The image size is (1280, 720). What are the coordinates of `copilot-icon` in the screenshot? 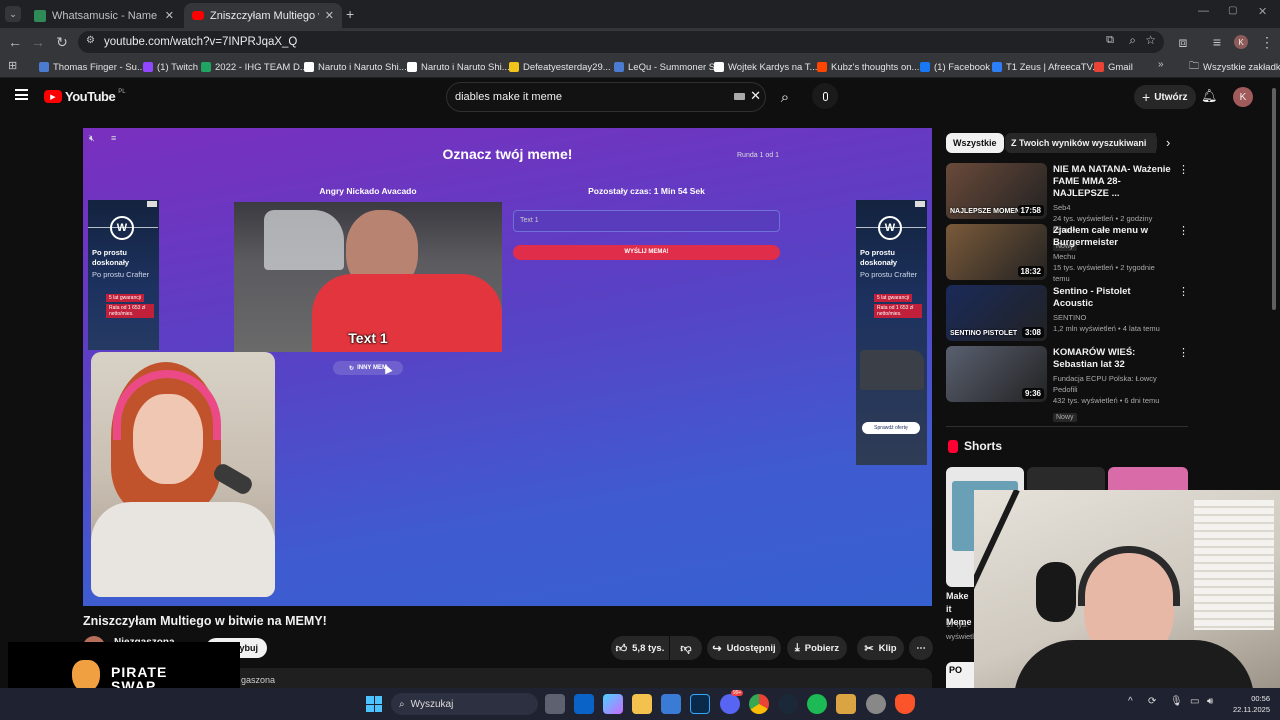 It's located at (613, 704).